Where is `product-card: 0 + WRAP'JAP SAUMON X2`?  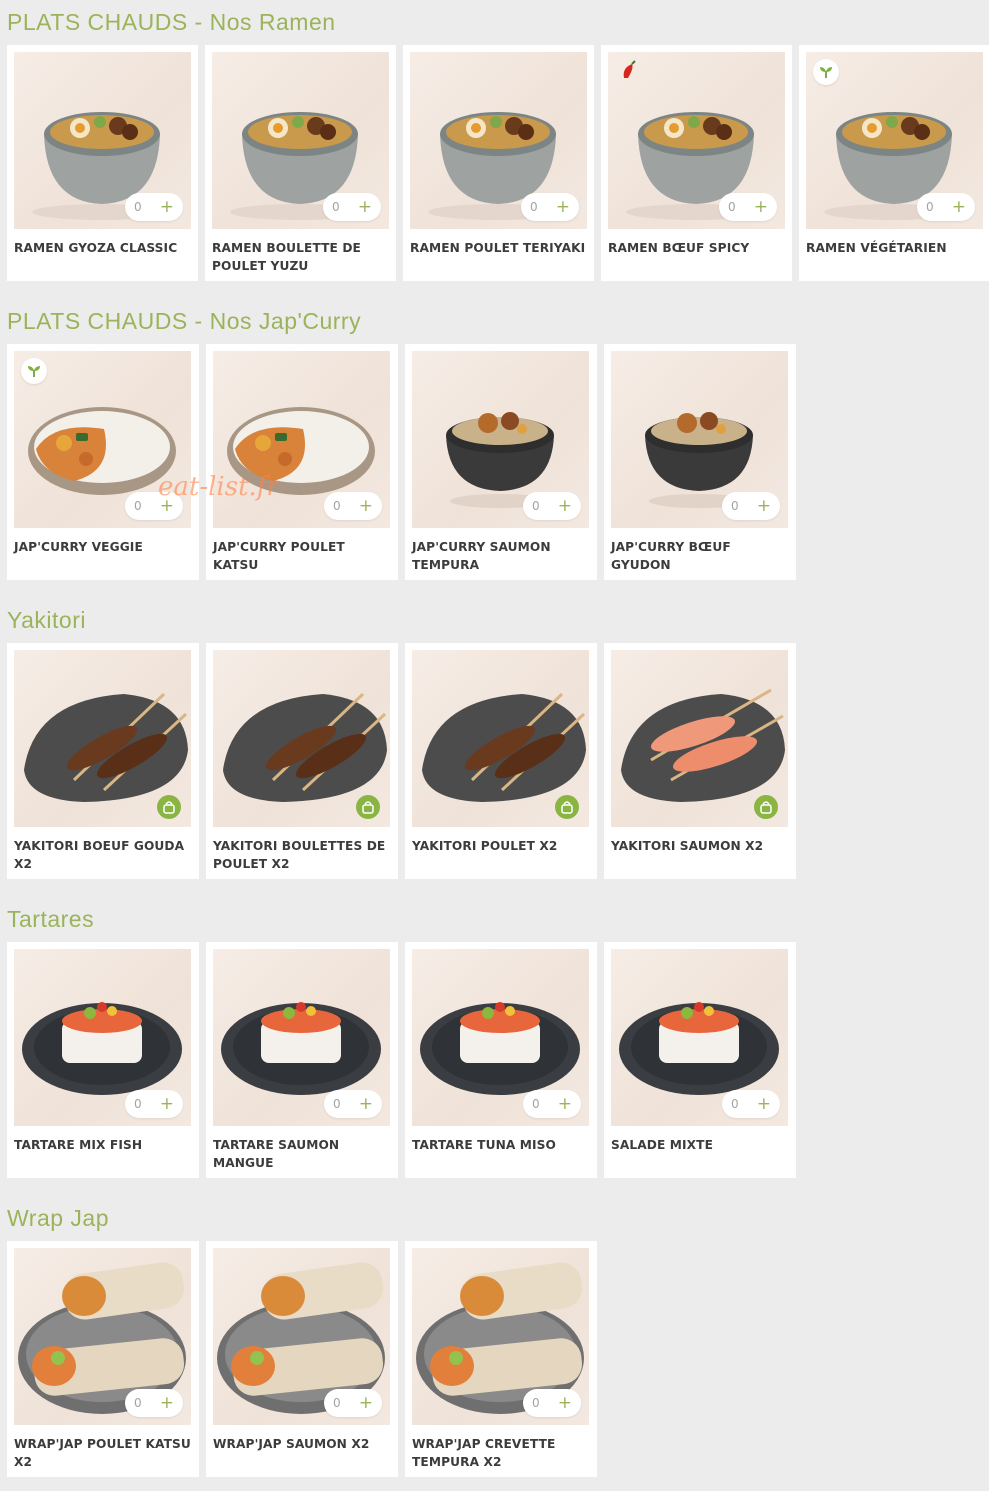 product-card: 0 + WRAP'JAP SAUMON X2 is located at coordinates (302, 1359).